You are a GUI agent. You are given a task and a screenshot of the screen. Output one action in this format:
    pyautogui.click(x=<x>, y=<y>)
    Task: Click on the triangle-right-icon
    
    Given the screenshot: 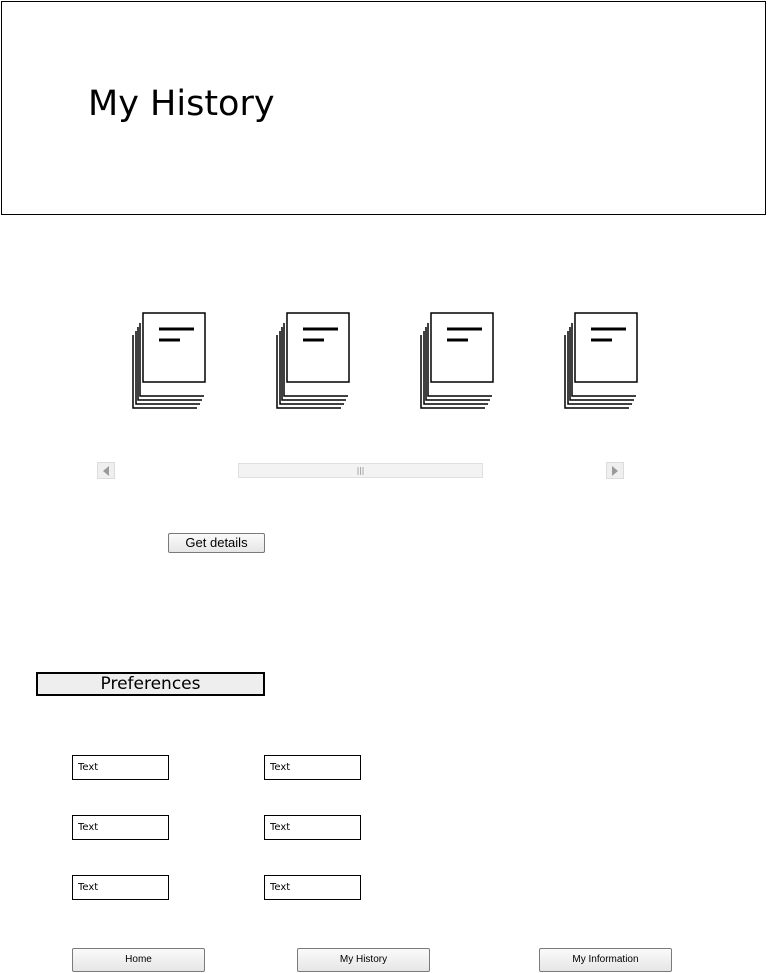 What is the action you would take?
    pyautogui.click(x=615, y=471)
    